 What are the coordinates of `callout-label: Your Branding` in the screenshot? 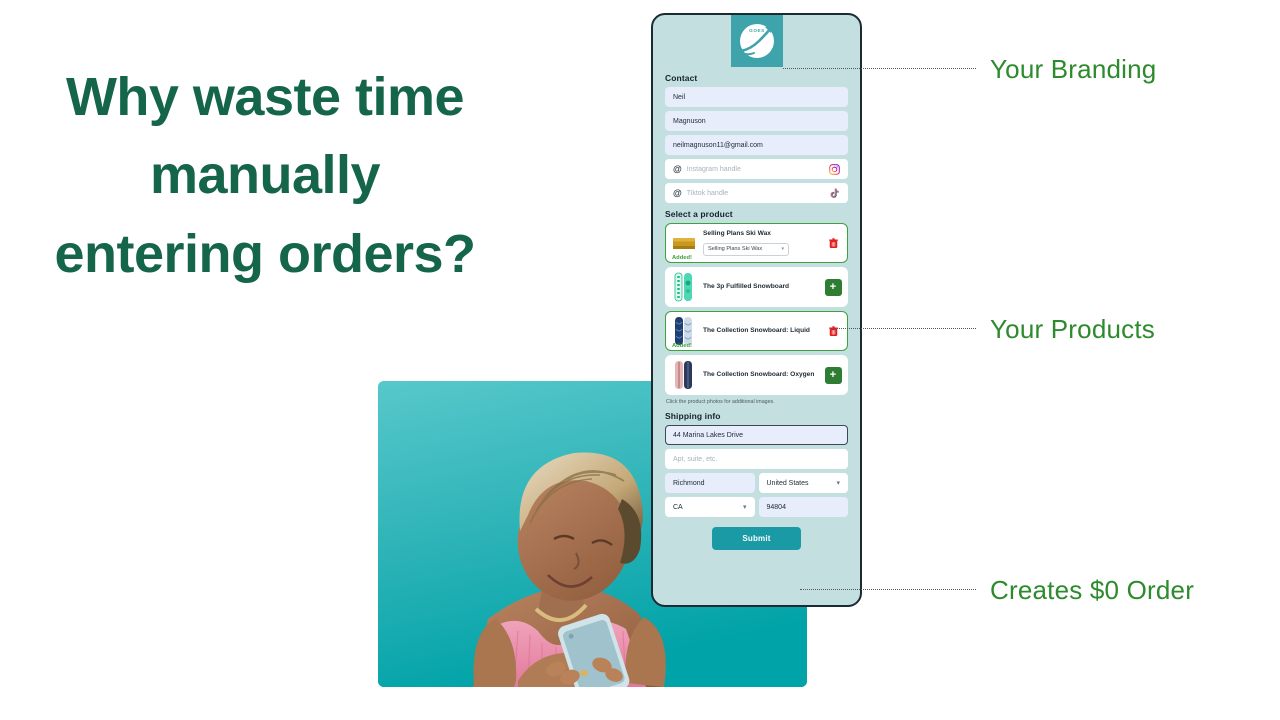 It's located at (1073, 69).